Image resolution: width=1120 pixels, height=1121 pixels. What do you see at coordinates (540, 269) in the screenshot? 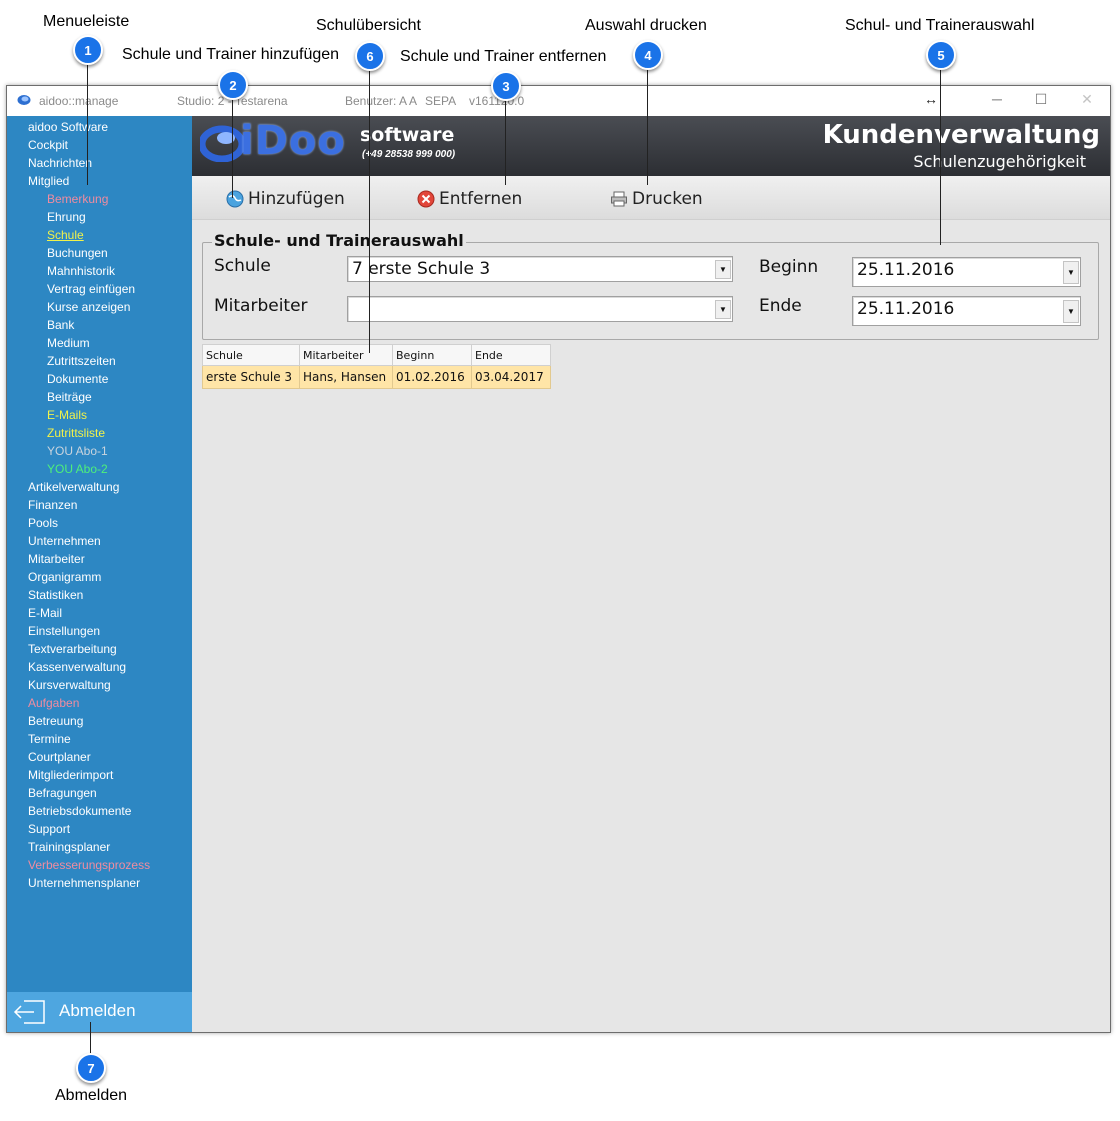
I see `school-select: 7 erste Schule 3 ▼` at bounding box center [540, 269].